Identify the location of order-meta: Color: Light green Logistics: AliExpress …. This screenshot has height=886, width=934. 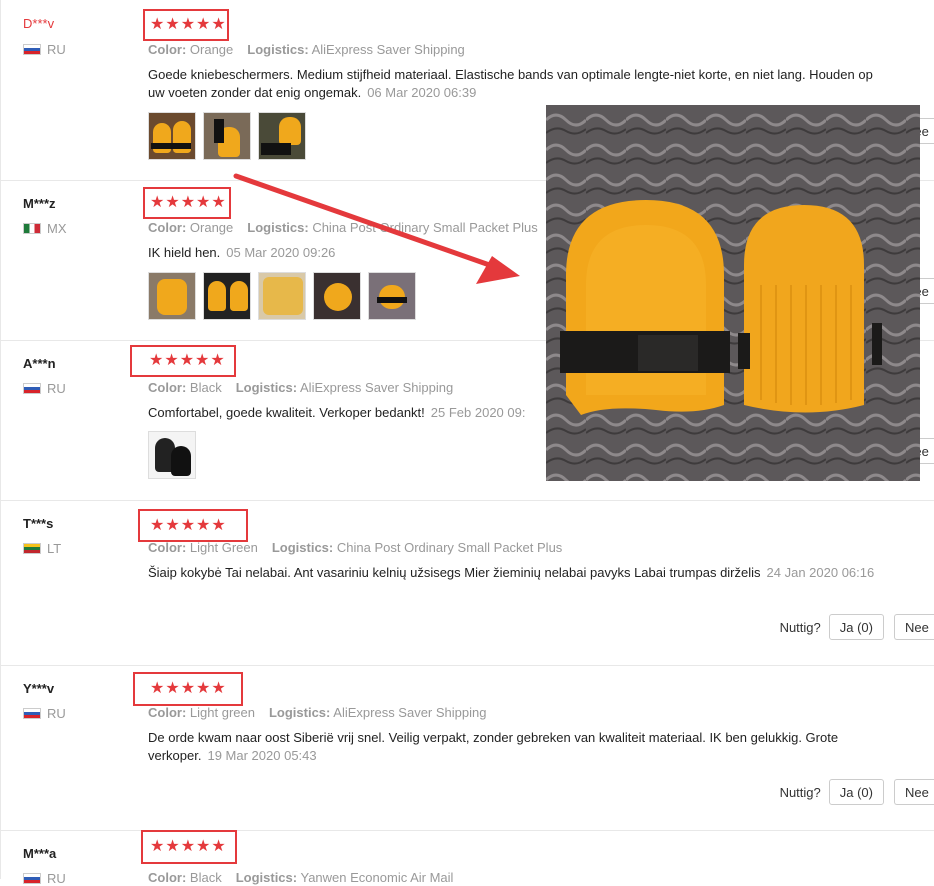
(317, 712).